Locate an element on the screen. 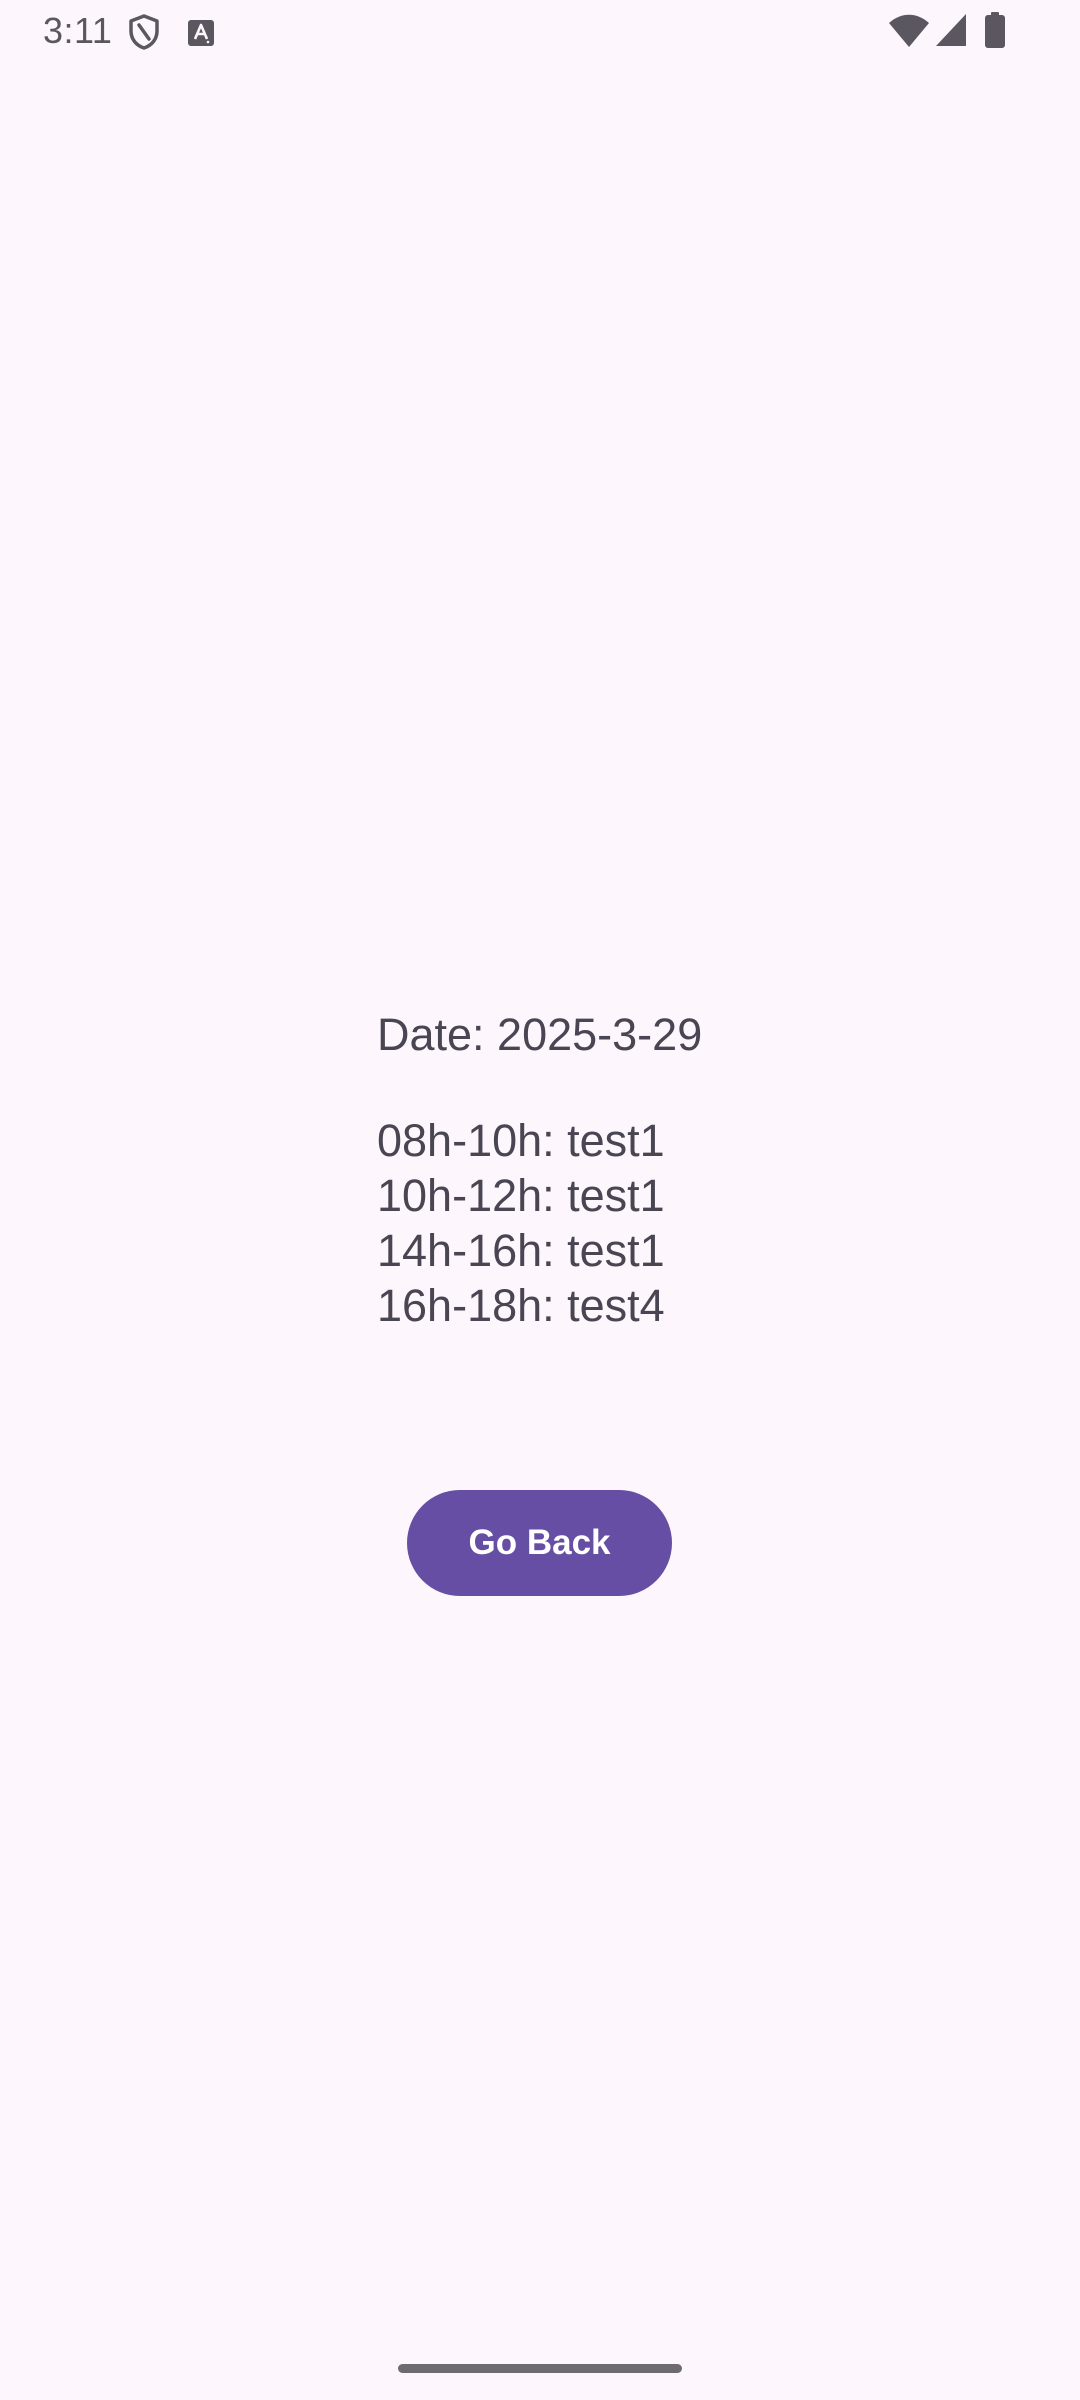 The height and width of the screenshot is (2400, 1080). wifi-icon is located at coordinates (909, 30).